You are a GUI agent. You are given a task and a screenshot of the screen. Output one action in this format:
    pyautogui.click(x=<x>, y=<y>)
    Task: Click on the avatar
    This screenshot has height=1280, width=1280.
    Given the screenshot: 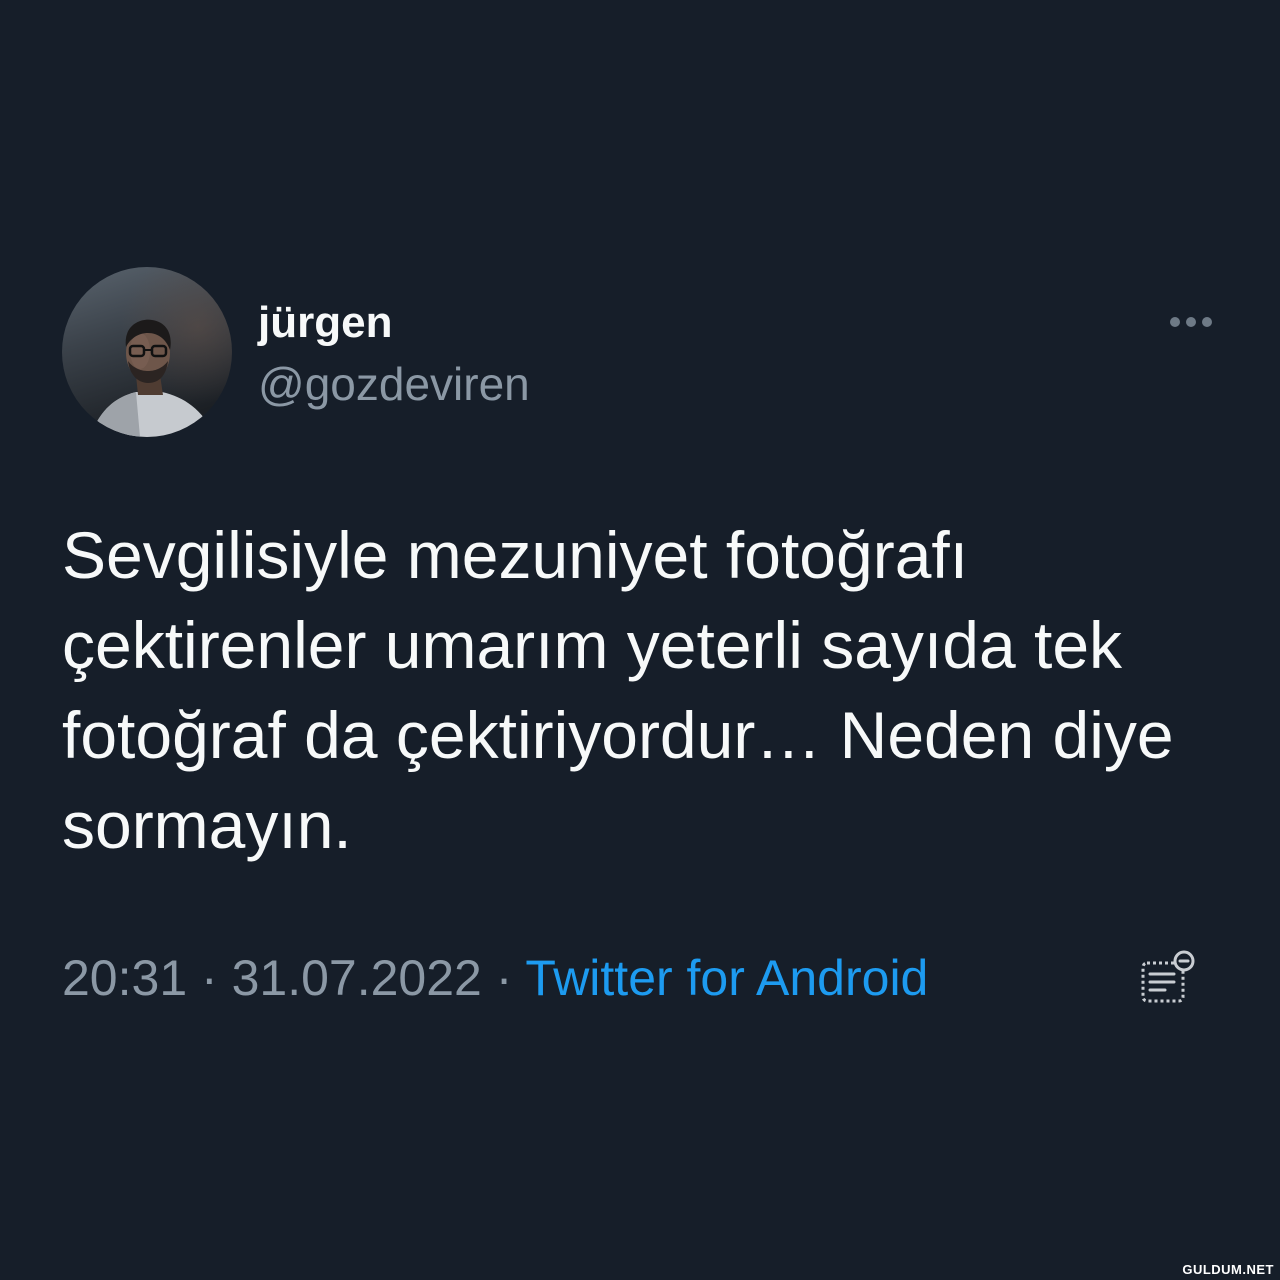 What is the action you would take?
    pyautogui.click(x=147, y=352)
    